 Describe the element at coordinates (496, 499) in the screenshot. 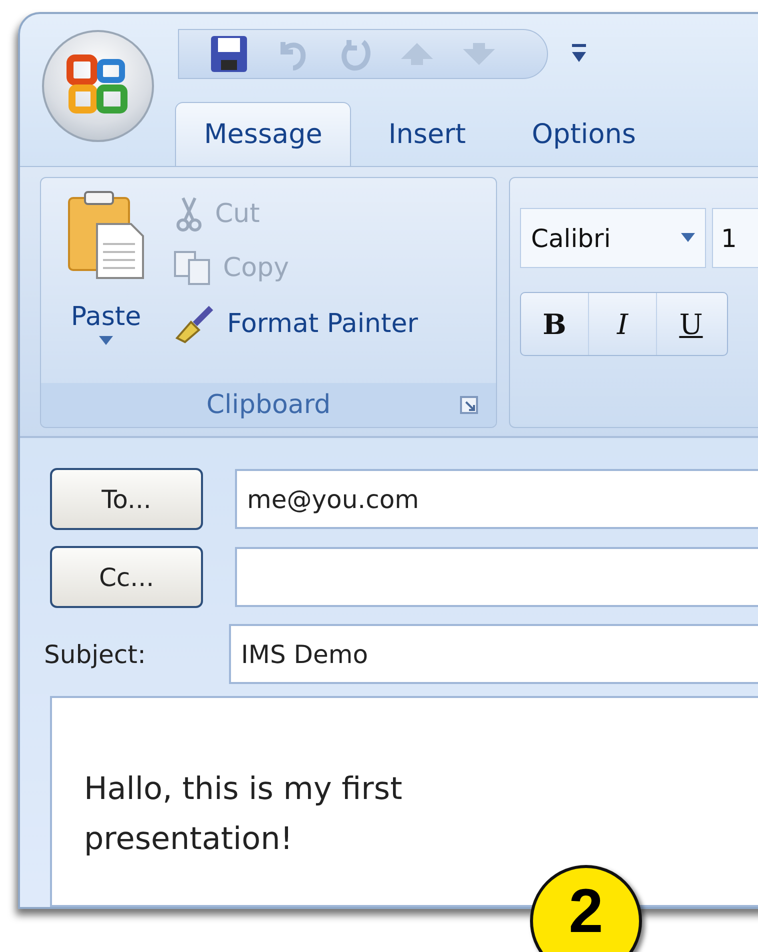

I see `address-field: me@you.com` at that location.